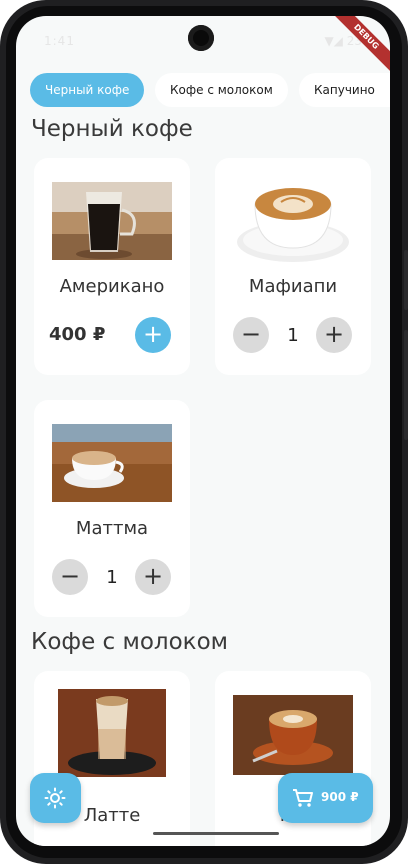 This screenshot has width=408, height=864. Describe the element at coordinates (77, 334) in the screenshot. I see `product-price: 400 ₽` at that location.